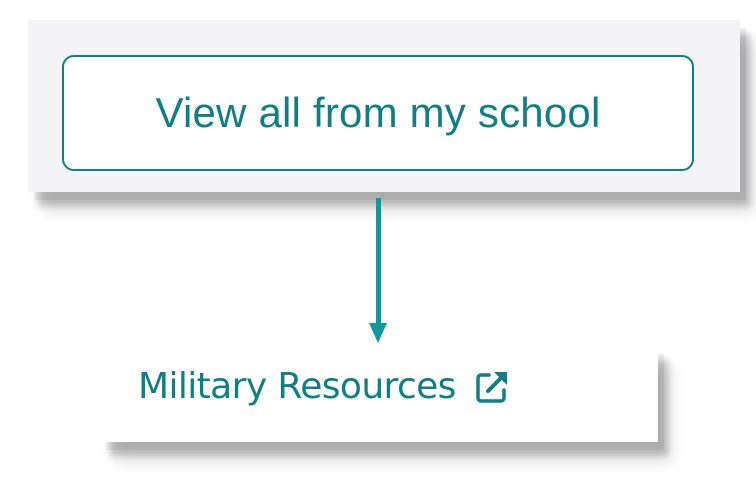 Image resolution: width=756 pixels, height=488 pixels. I want to click on view-all-button-label: View all from my school, so click(378, 112).